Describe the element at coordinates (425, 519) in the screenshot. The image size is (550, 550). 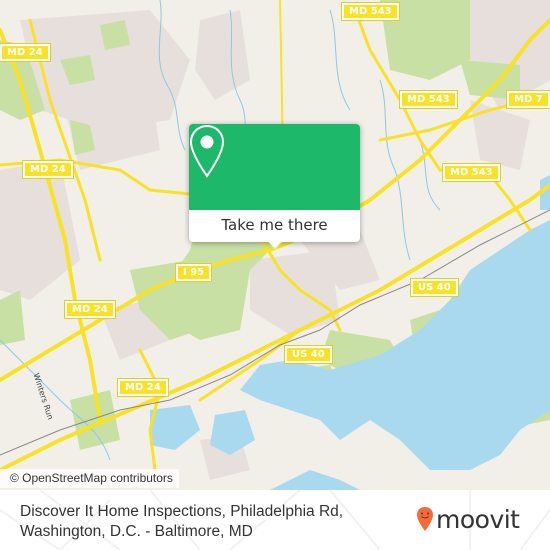
I see `moovit-pin-icon` at that location.